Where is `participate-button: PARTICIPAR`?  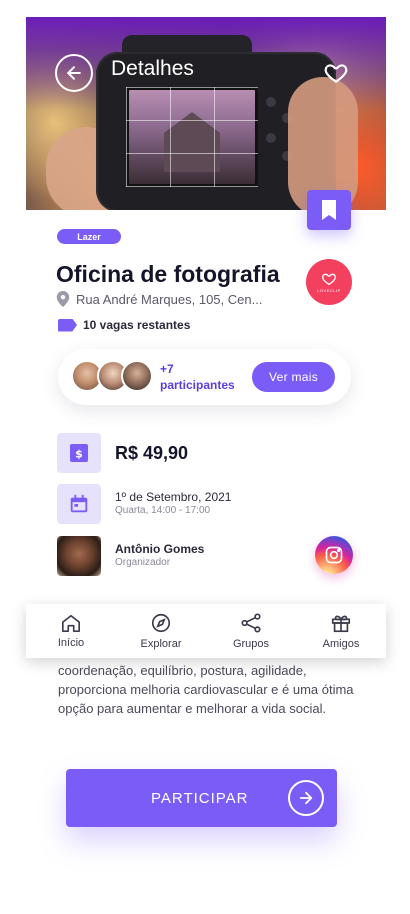 participate-button: PARTICIPAR is located at coordinates (201, 798).